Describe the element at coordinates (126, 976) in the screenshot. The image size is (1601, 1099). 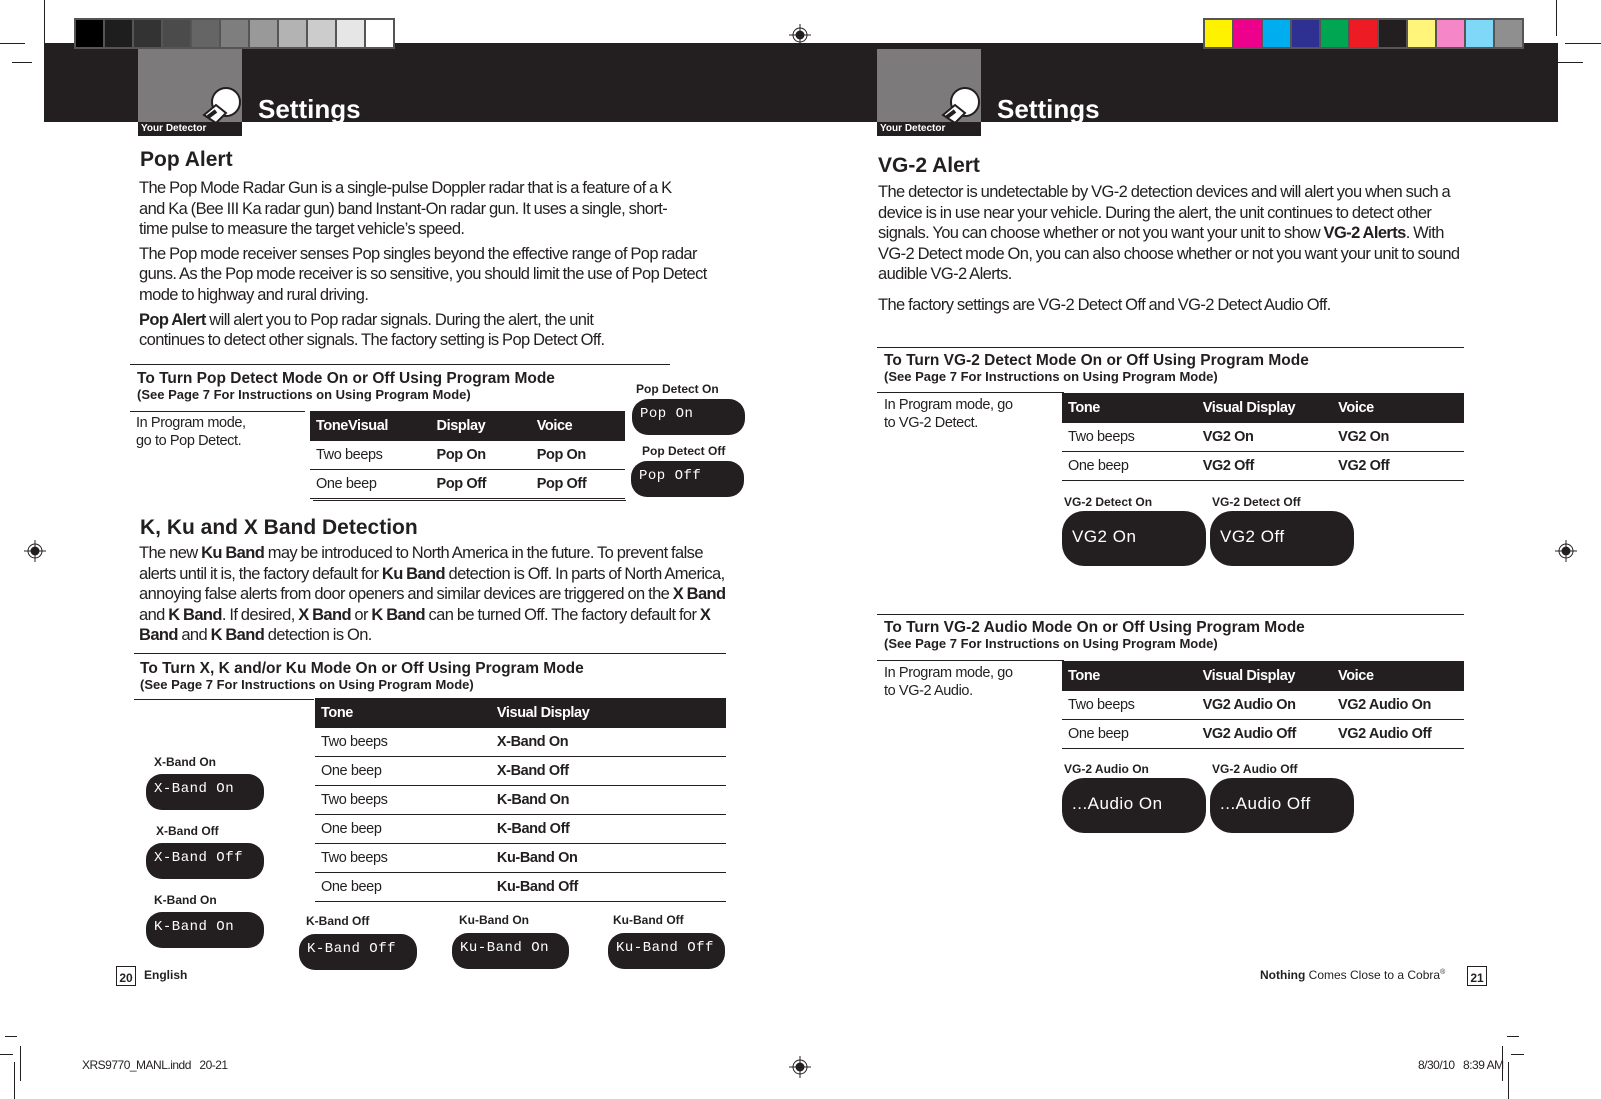
I see `page-number: 20` at that location.